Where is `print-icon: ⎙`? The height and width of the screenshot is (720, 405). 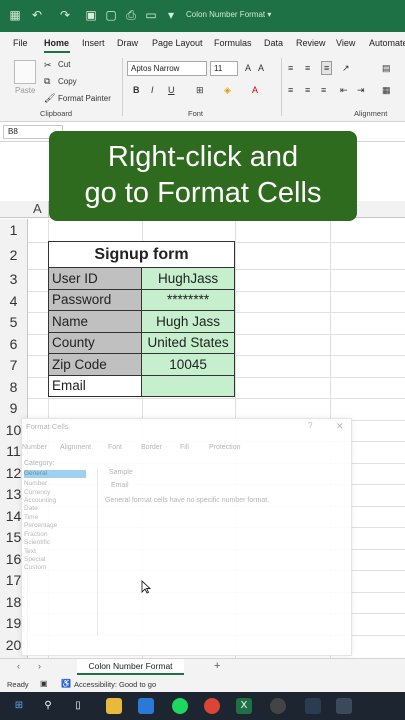
print-icon: ⎙ is located at coordinates (131, 15).